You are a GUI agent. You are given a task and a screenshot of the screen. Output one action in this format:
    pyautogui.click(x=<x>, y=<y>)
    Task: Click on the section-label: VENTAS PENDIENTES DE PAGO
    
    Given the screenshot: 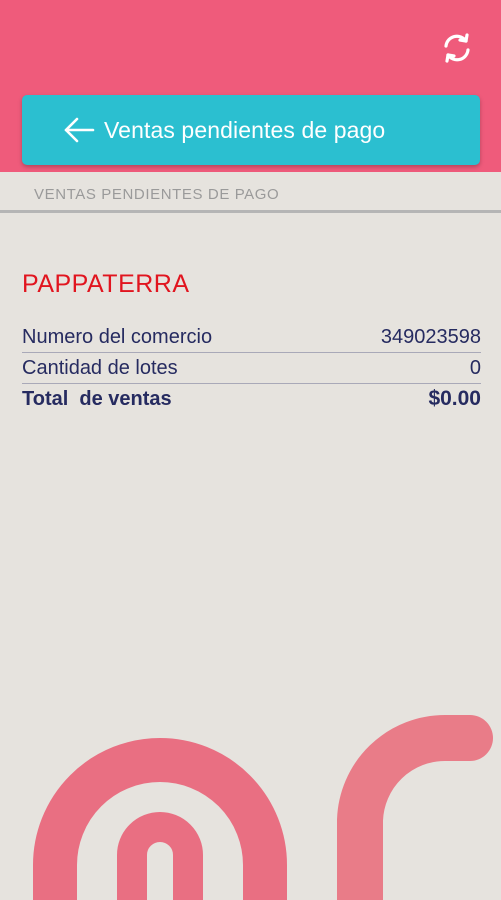 What is the action you would take?
    pyautogui.click(x=157, y=194)
    